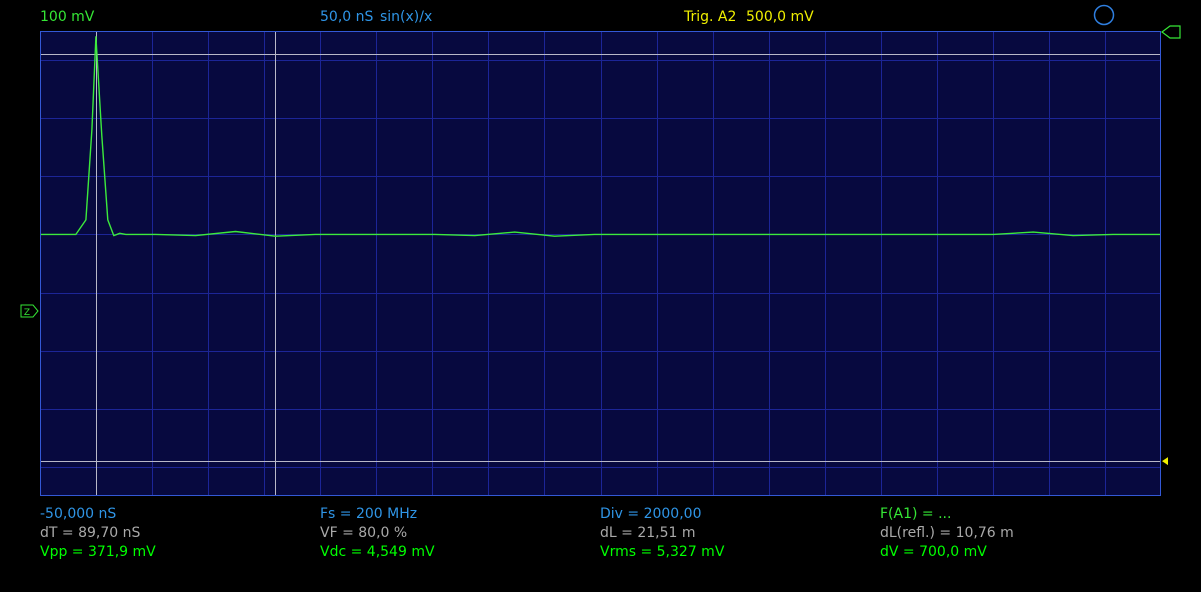 The image size is (1201, 592). Describe the element at coordinates (369, 514) in the screenshot. I see `sample-rate-readout: Fs = 200 MHz` at that location.